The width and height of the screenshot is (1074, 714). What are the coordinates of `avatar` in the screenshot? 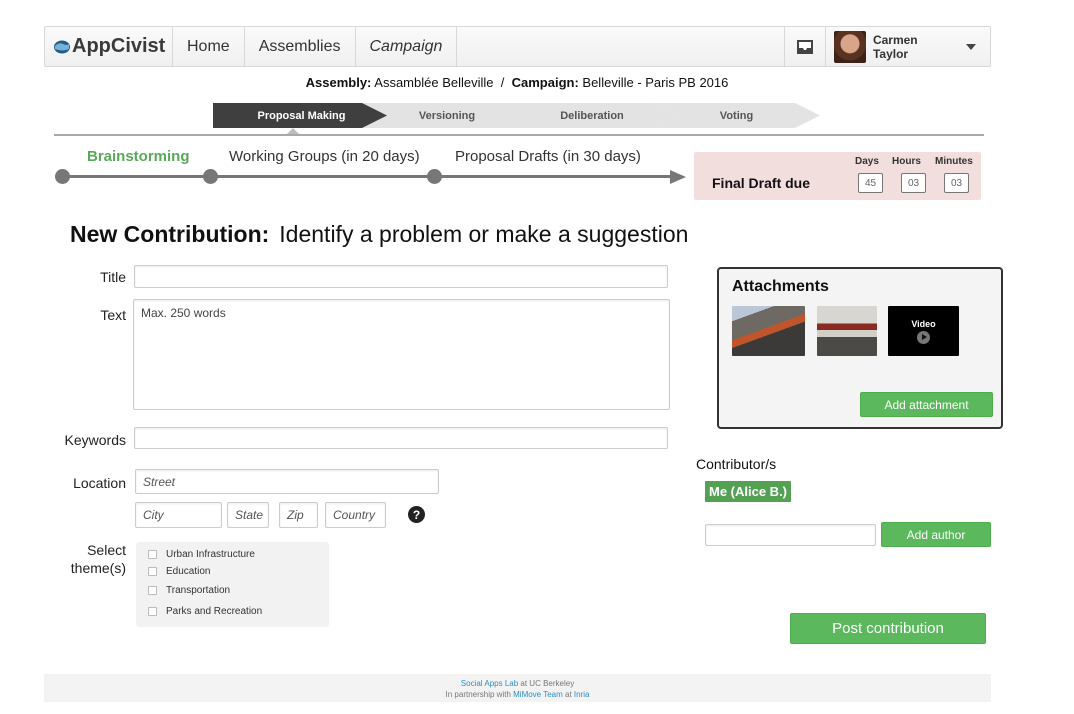 It's located at (850, 46).